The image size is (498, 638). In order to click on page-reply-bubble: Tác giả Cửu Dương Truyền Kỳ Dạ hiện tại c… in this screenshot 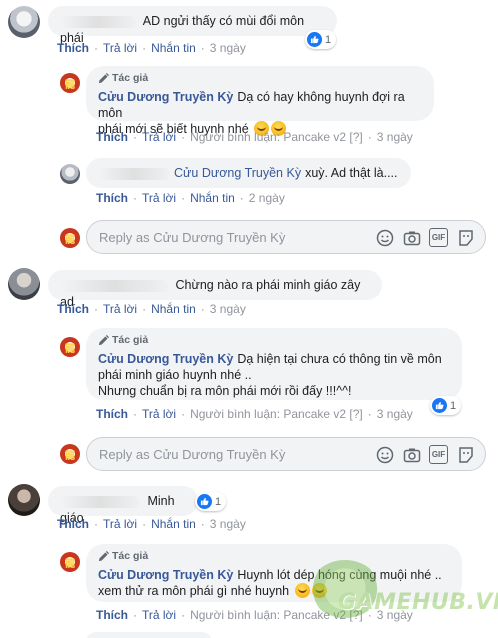, I will do `click(274, 364)`.